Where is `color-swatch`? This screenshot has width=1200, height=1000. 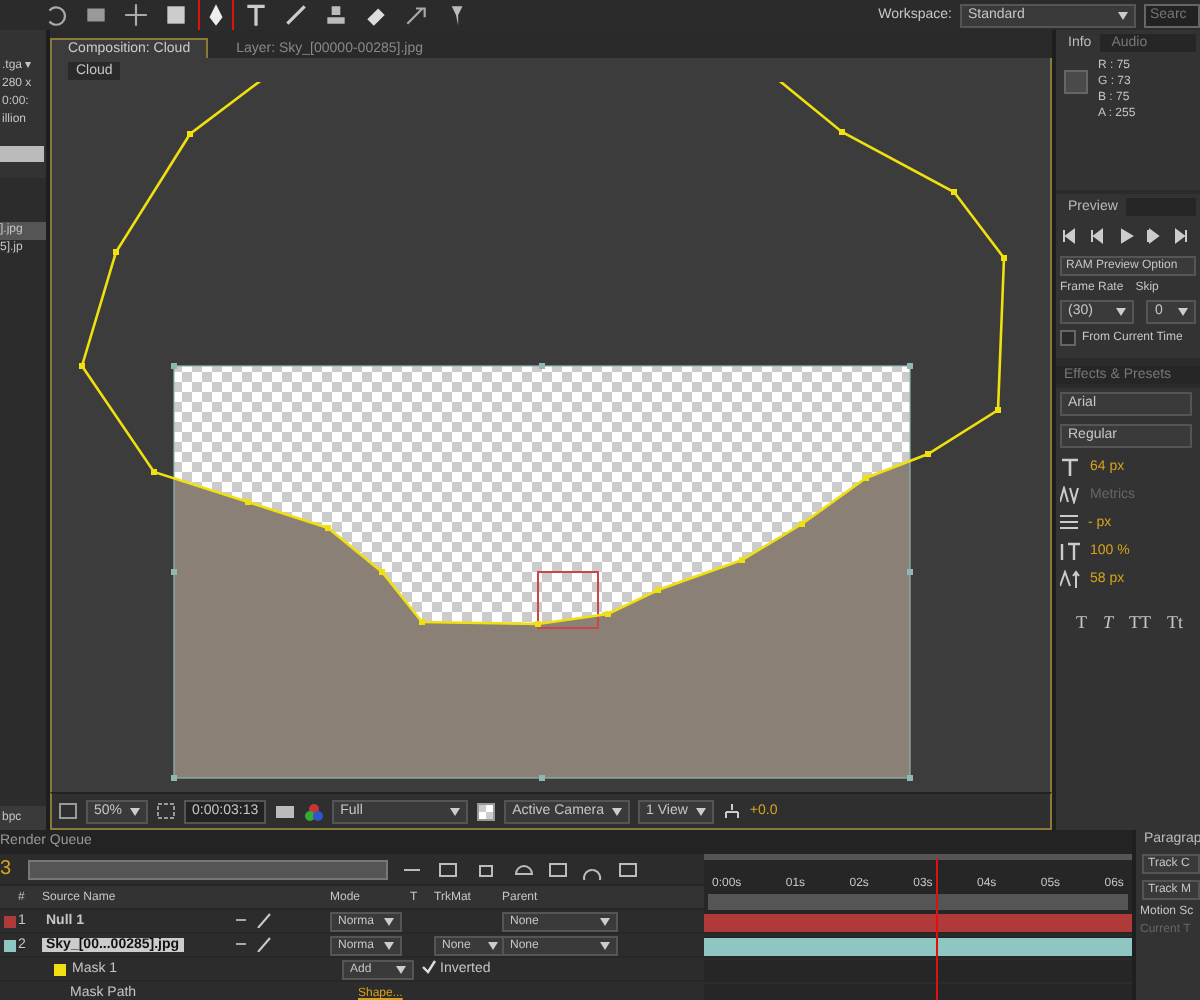
color-swatch is located at coordinates (1076, 82).